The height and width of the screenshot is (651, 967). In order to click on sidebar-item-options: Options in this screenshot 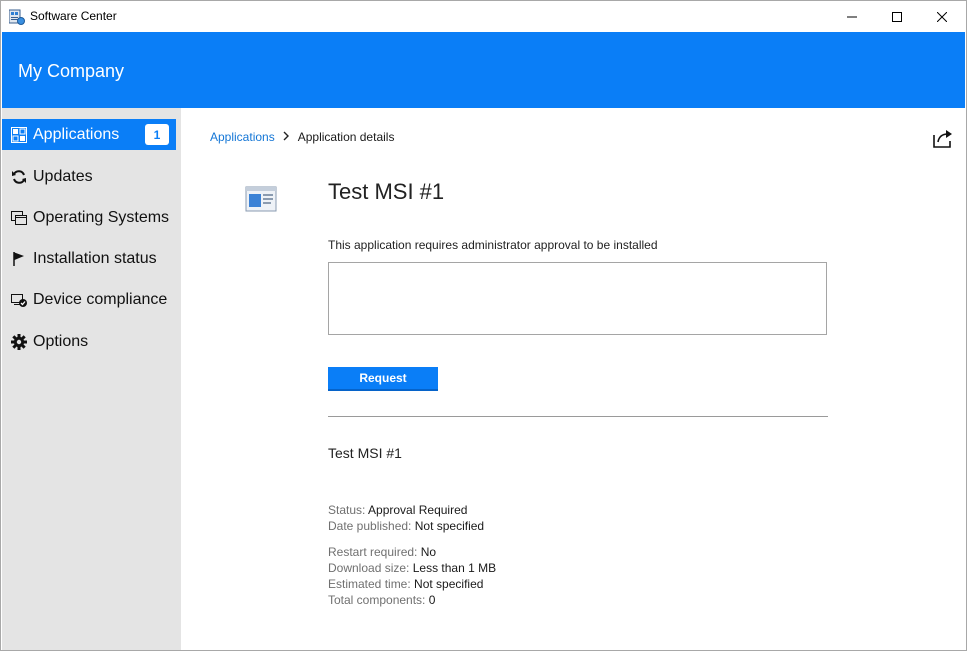, I will do `click(89, 341)`.